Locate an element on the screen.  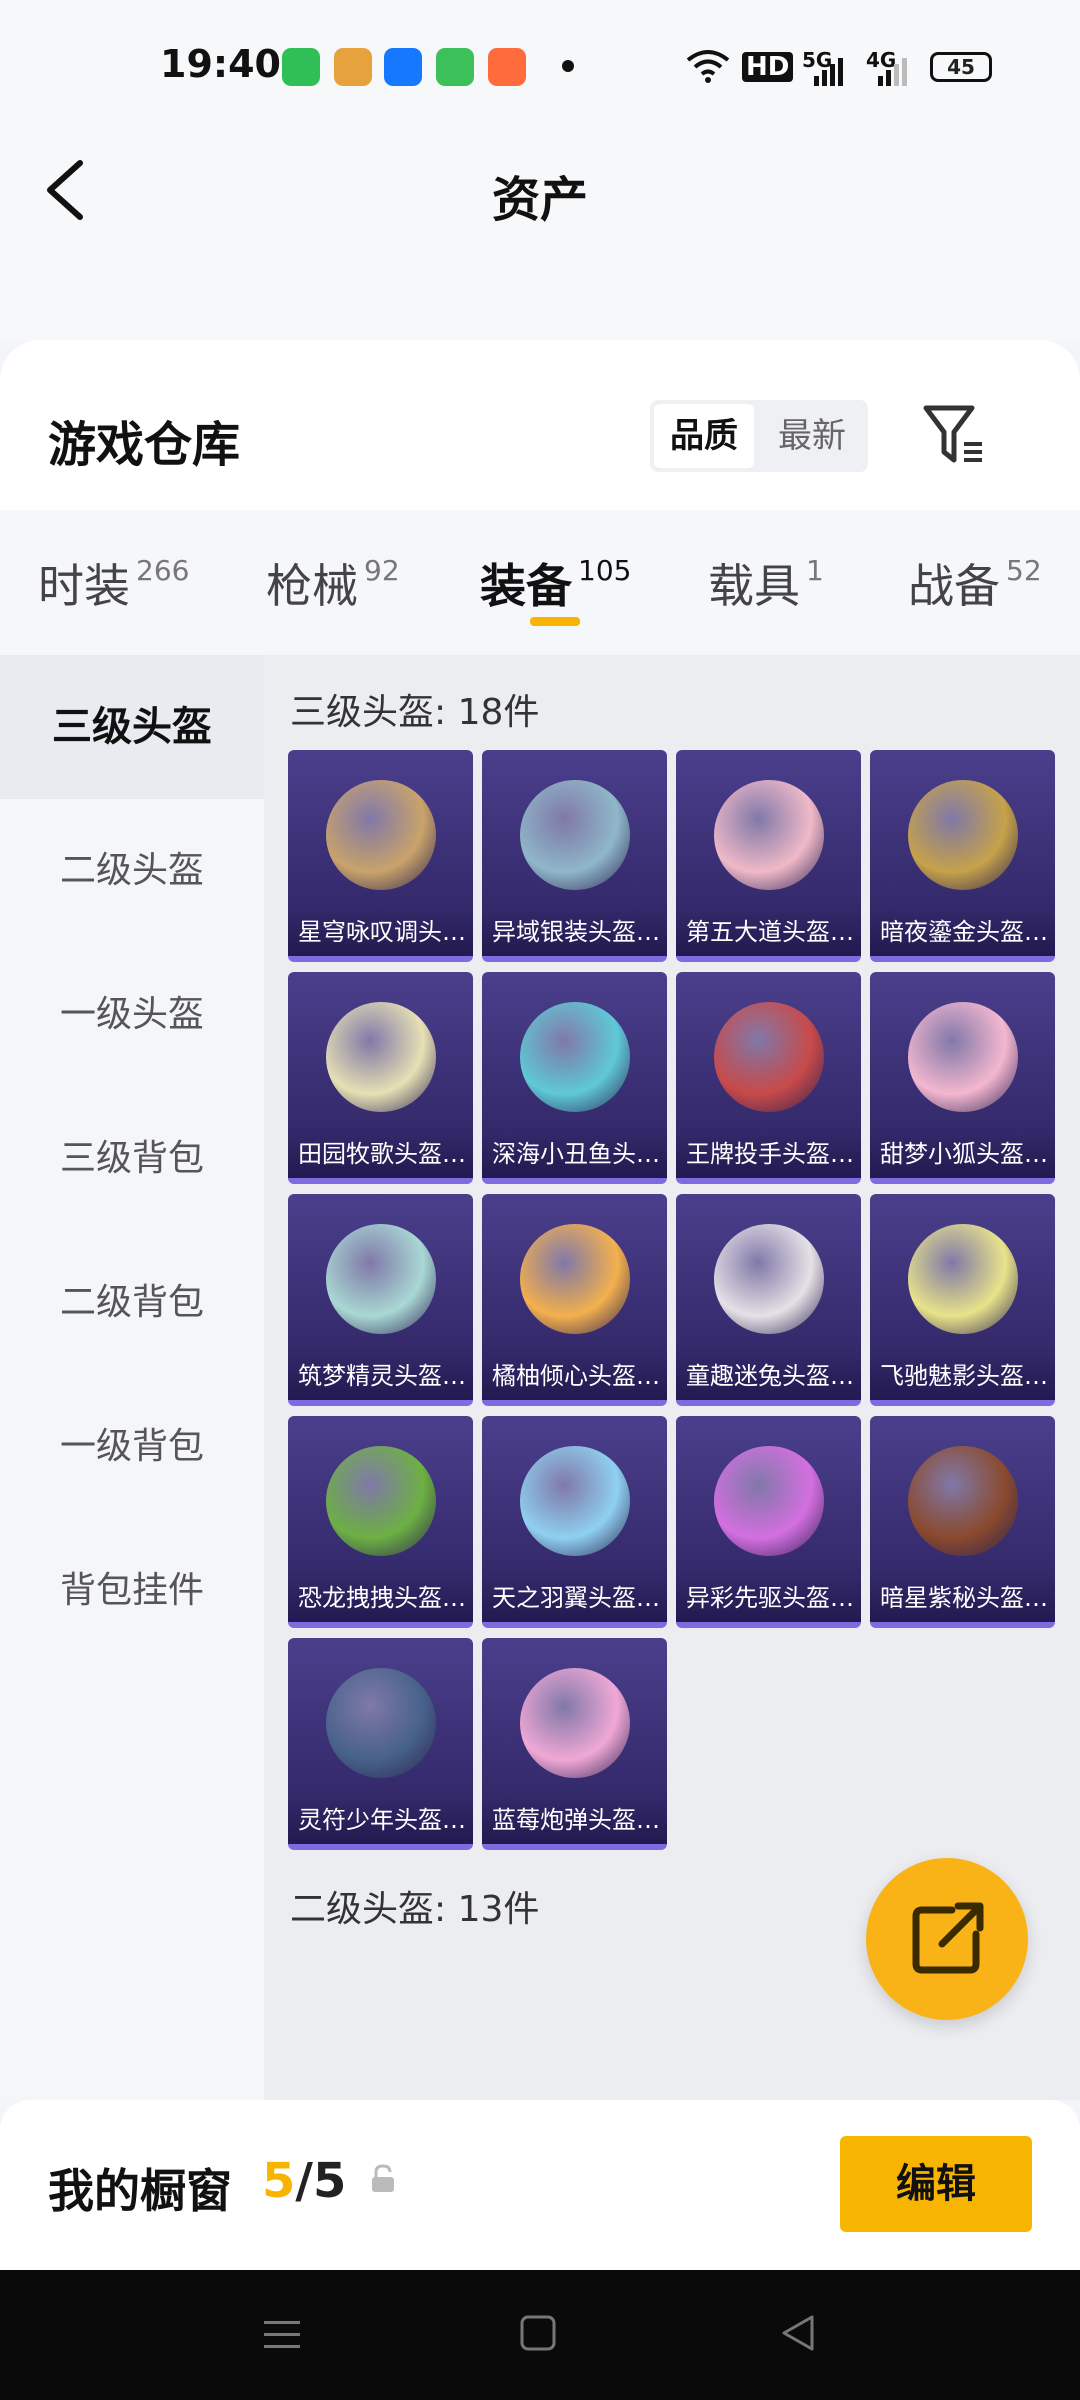
share-fab-button is located at coordinates (947, 1939).